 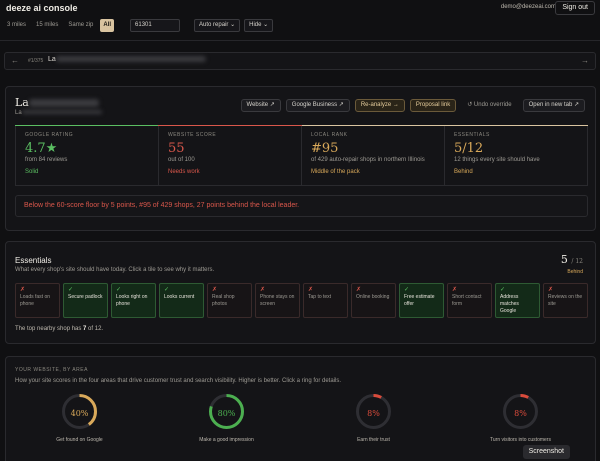 I want to click on signout-button: Sign out, so click(x=575, y=8).